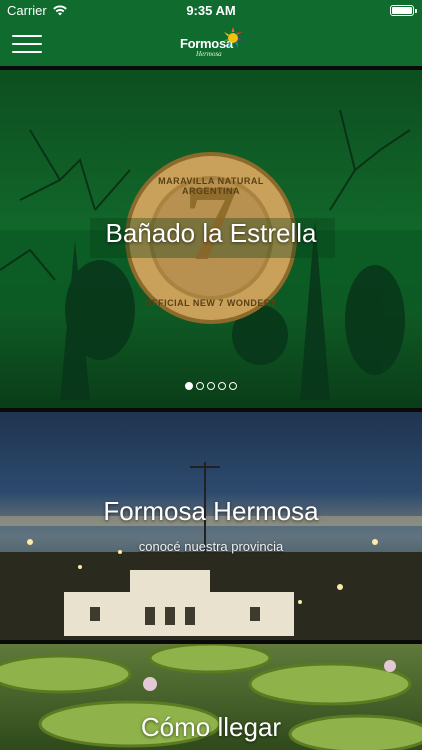  I want to click on badge-text-bottom: OFFICIAL NEW 7 WONDERS, so click(211, 303).